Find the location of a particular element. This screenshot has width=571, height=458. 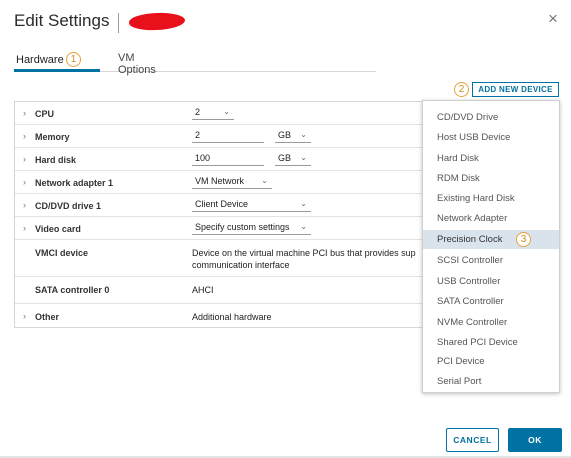

tab-bar: Hardware 1 VM Options is located at coordinates (195, 63).